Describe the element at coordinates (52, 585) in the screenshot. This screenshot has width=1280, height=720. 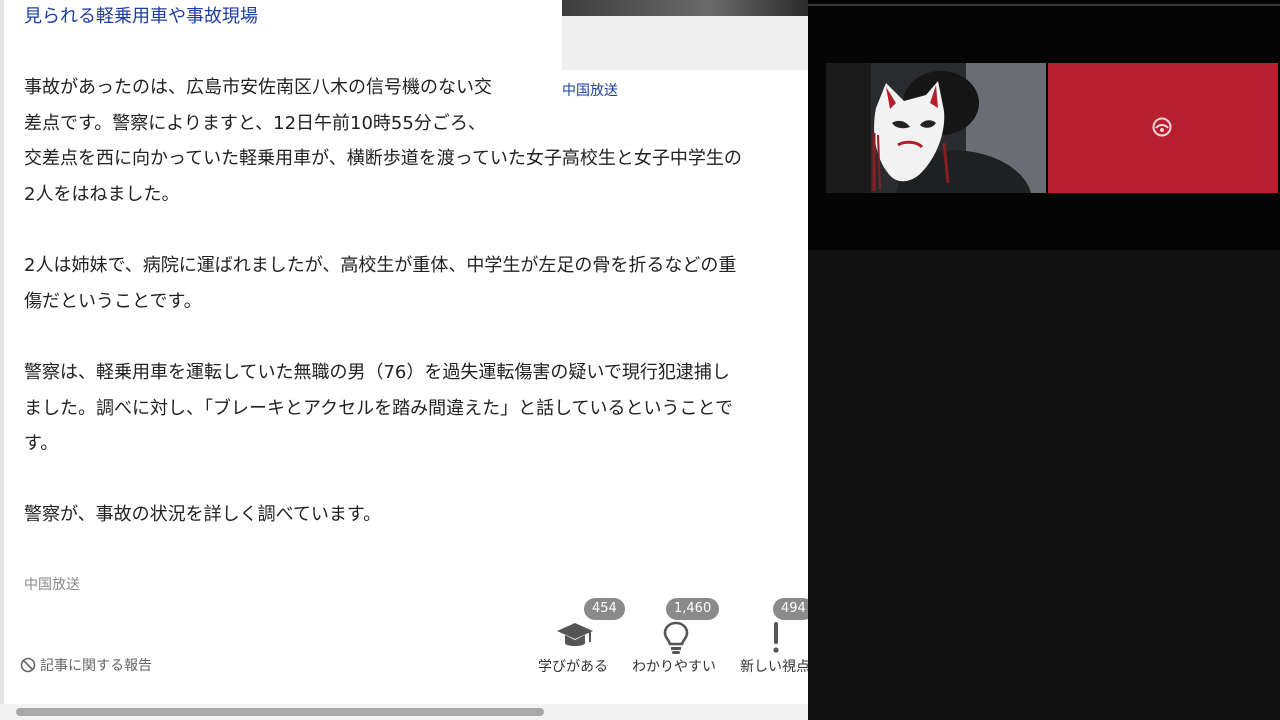
I see `article-source: 中国放送` at that location.